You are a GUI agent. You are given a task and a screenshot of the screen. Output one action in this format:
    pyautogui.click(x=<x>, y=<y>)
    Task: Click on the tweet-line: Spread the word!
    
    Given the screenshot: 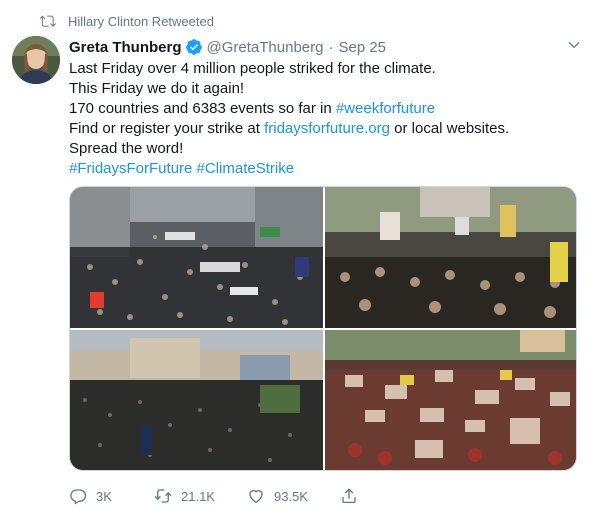 What is the action you would take?
    pyautogui.click(x=126, y=148)
    